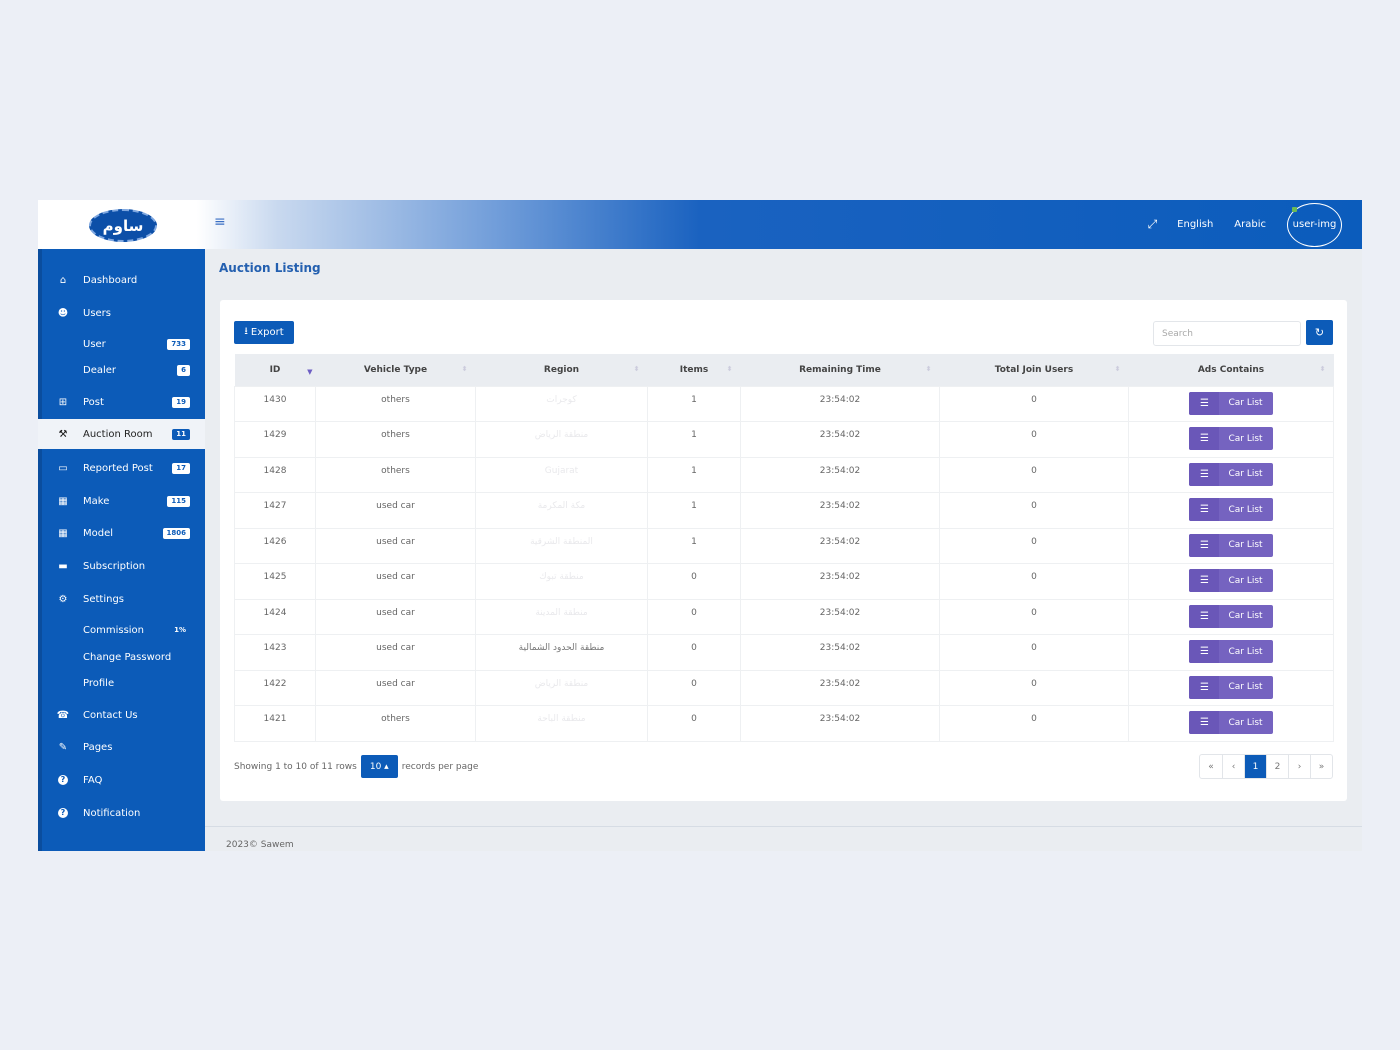 This screenshot has width=1400, height=1050. Describe the element at coordinates (267, 332) in the screenshot. I see `export-label: Export` at that location.